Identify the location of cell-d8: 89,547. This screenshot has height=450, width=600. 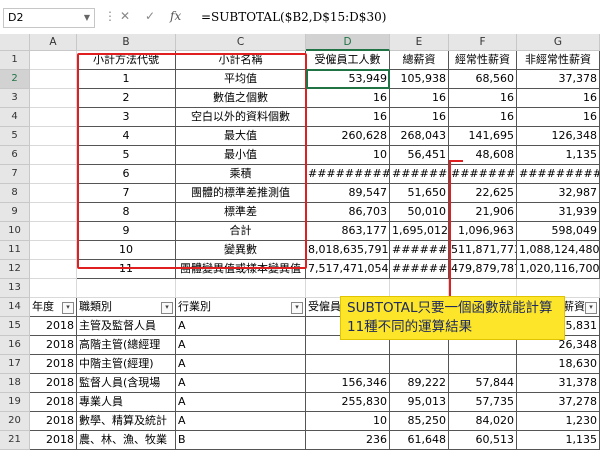
(348, 193).